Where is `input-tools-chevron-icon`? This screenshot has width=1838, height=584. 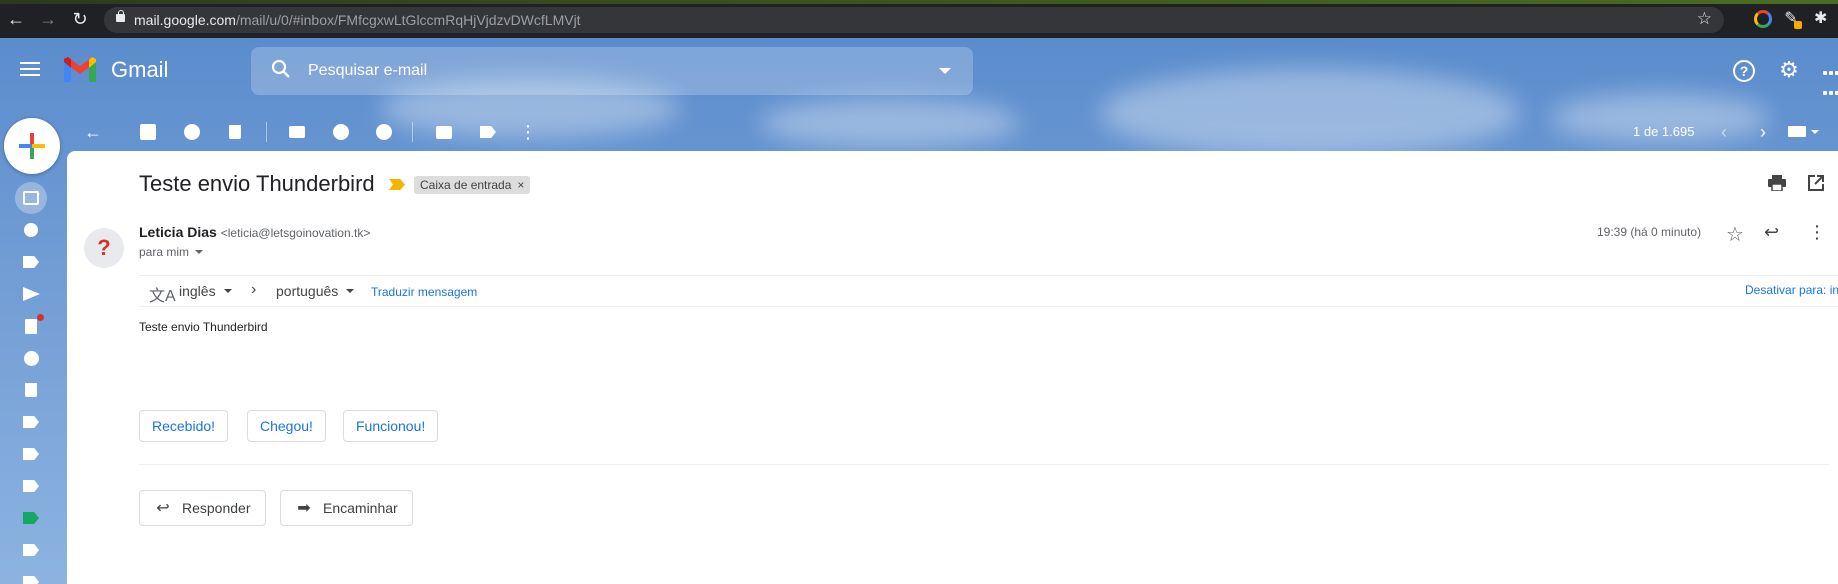
input-tools-chevron-icon is located at coordinates (1815, 132).